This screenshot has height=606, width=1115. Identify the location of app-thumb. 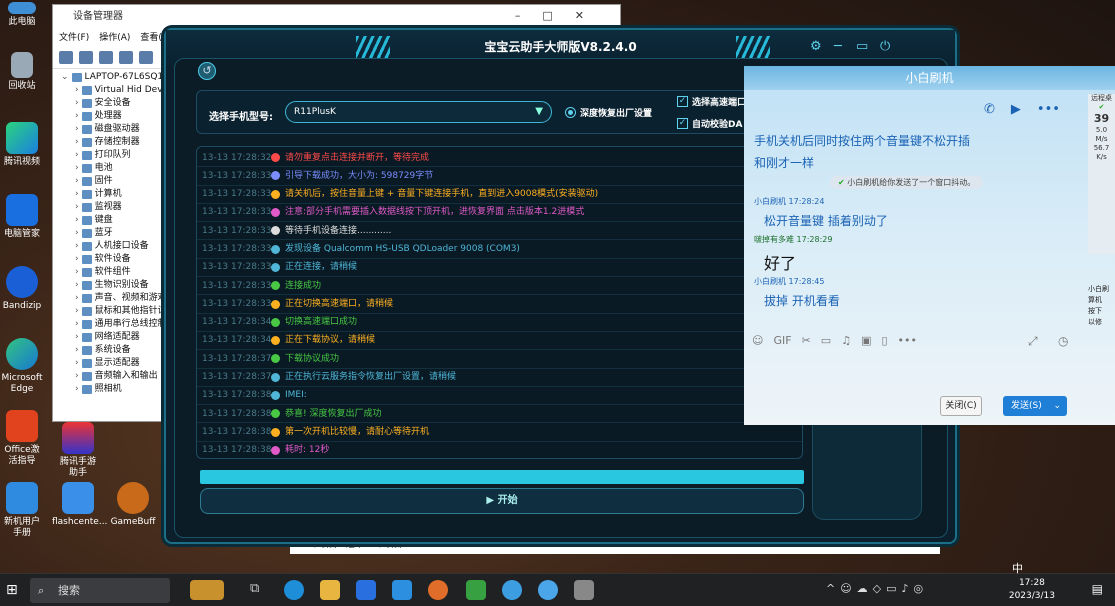
(207, 590).